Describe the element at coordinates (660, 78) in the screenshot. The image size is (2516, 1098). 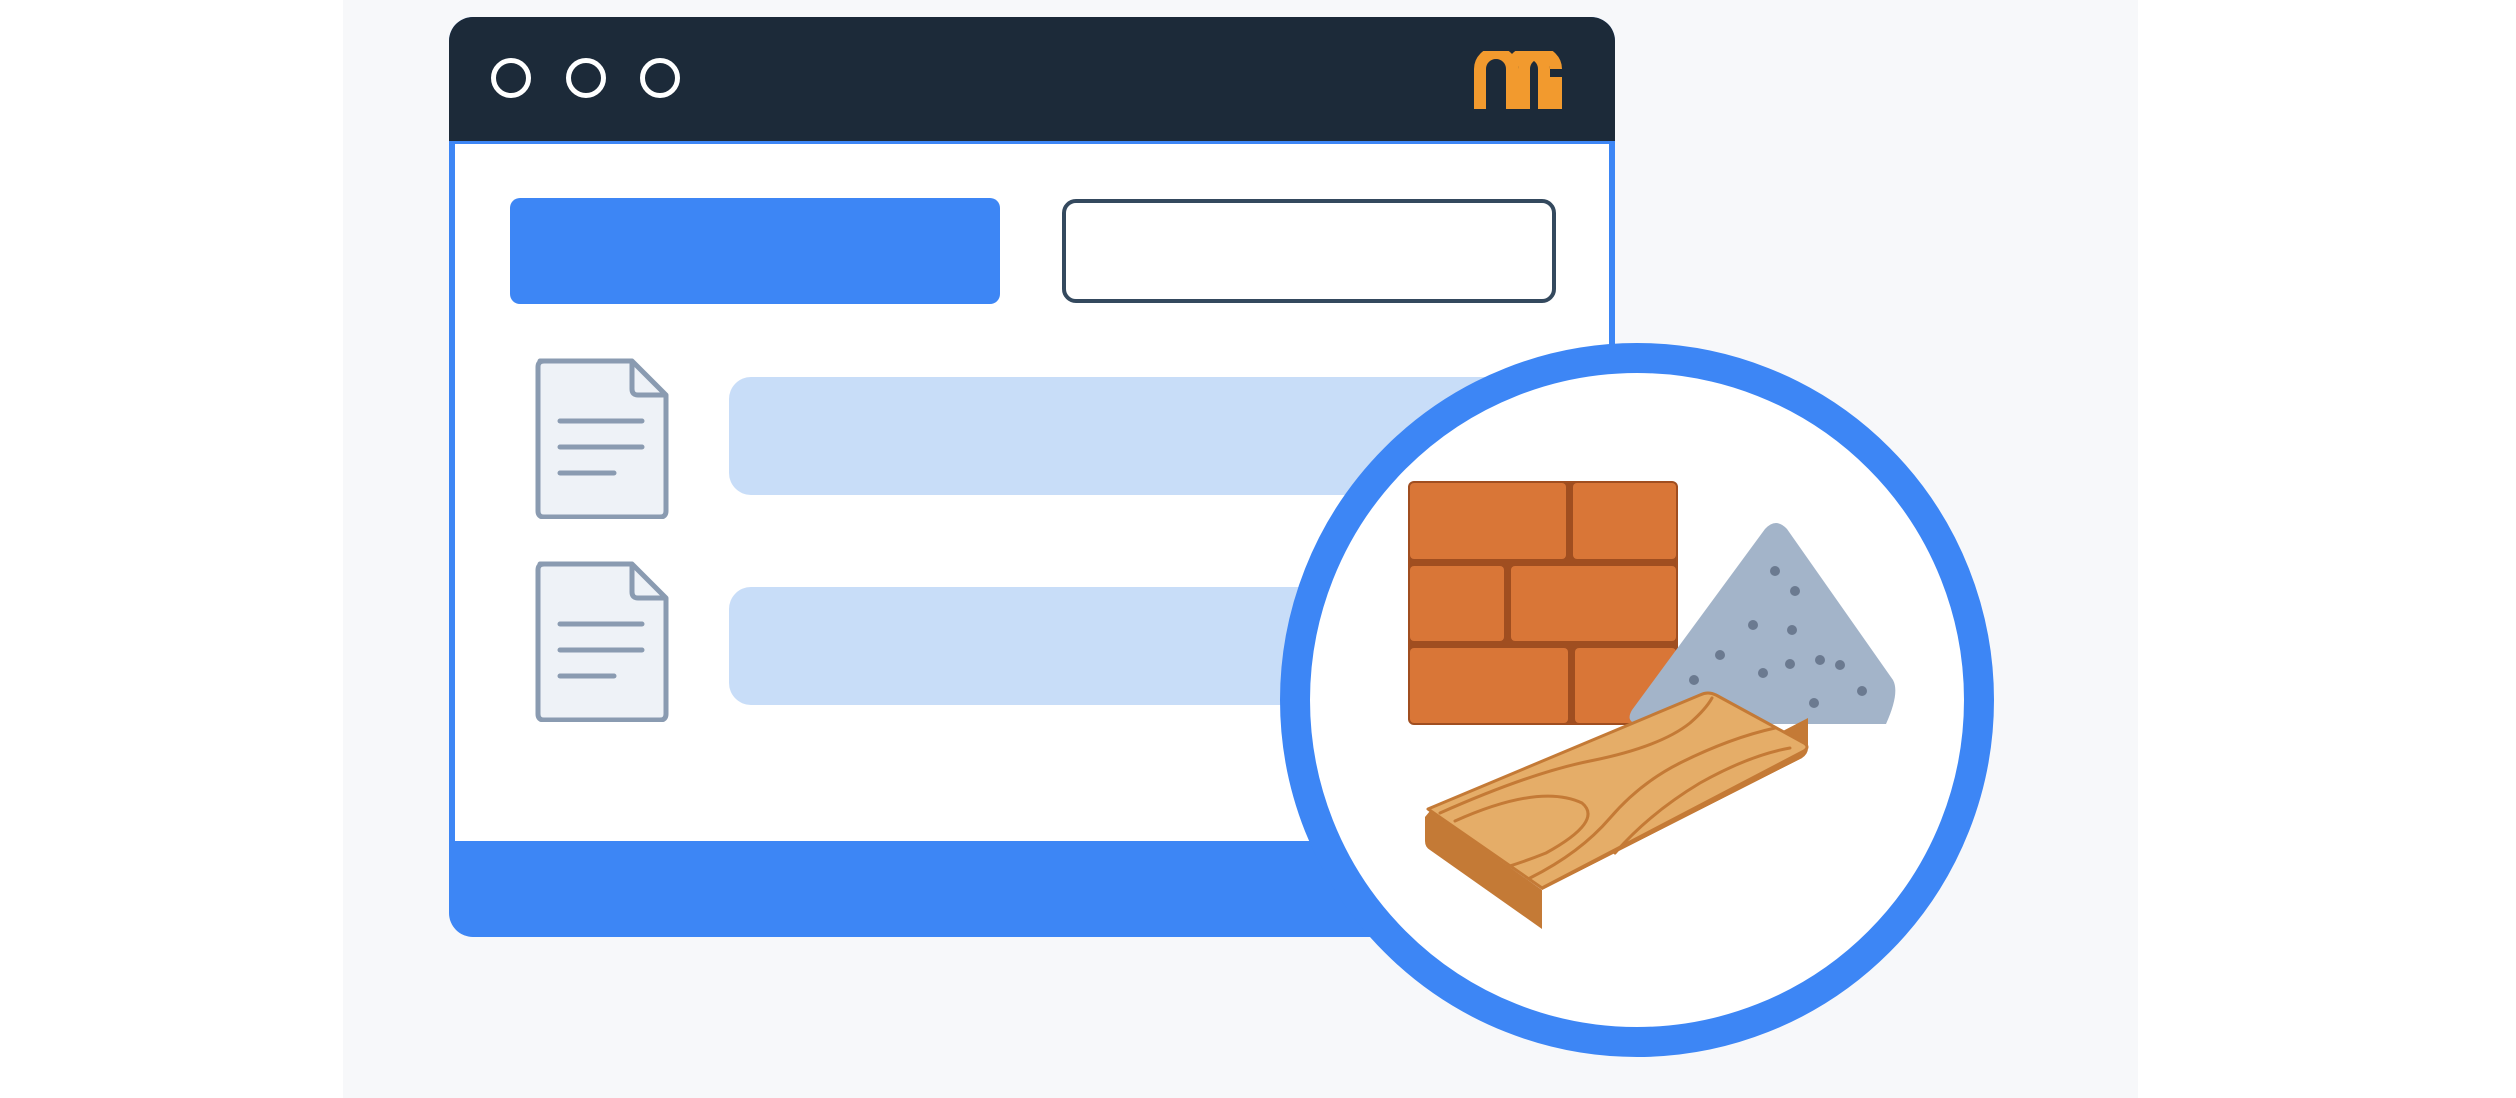
I see `window-control-maximize` at that location.